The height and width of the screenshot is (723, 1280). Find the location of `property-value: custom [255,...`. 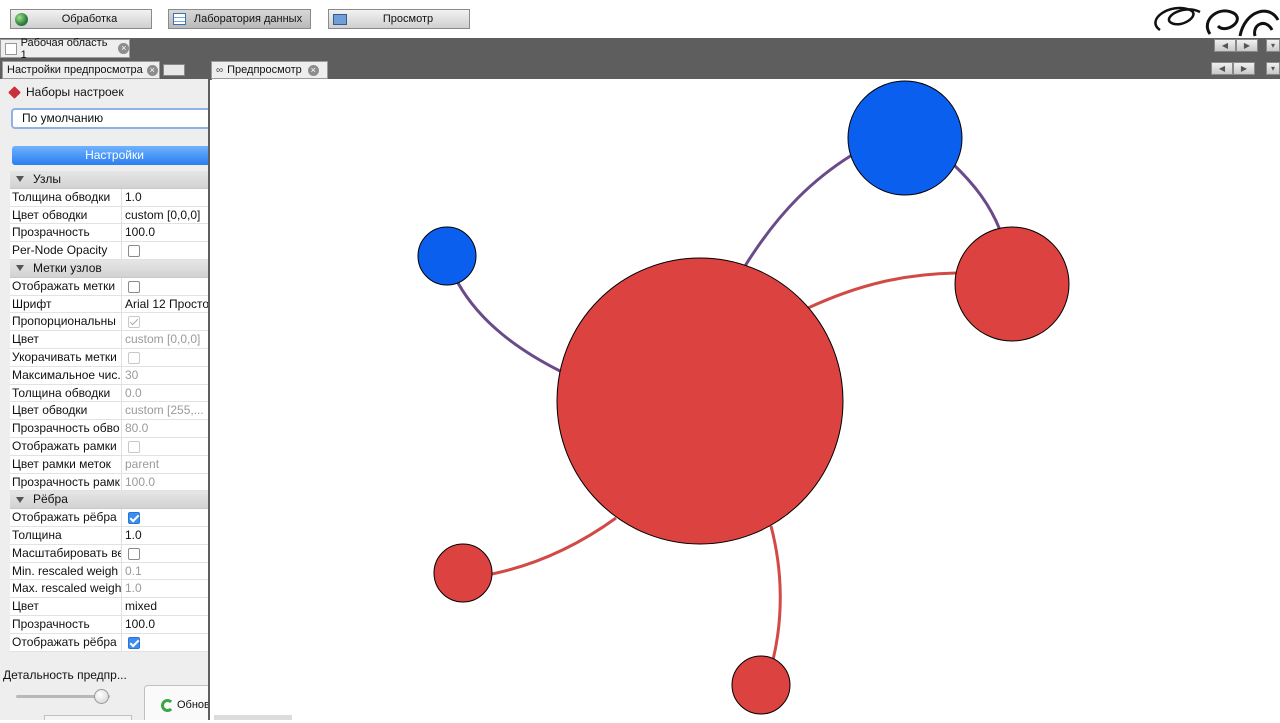

property-value: custom [255,... is located at coordinates (165, 410).